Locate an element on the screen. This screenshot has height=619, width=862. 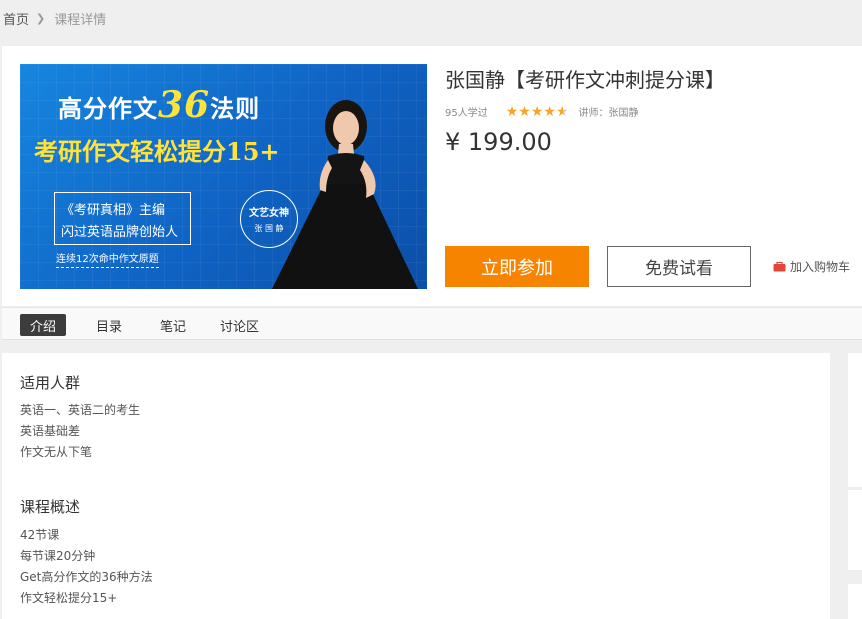
tab-intro: 介绍 is located at coordinates (43, 325).